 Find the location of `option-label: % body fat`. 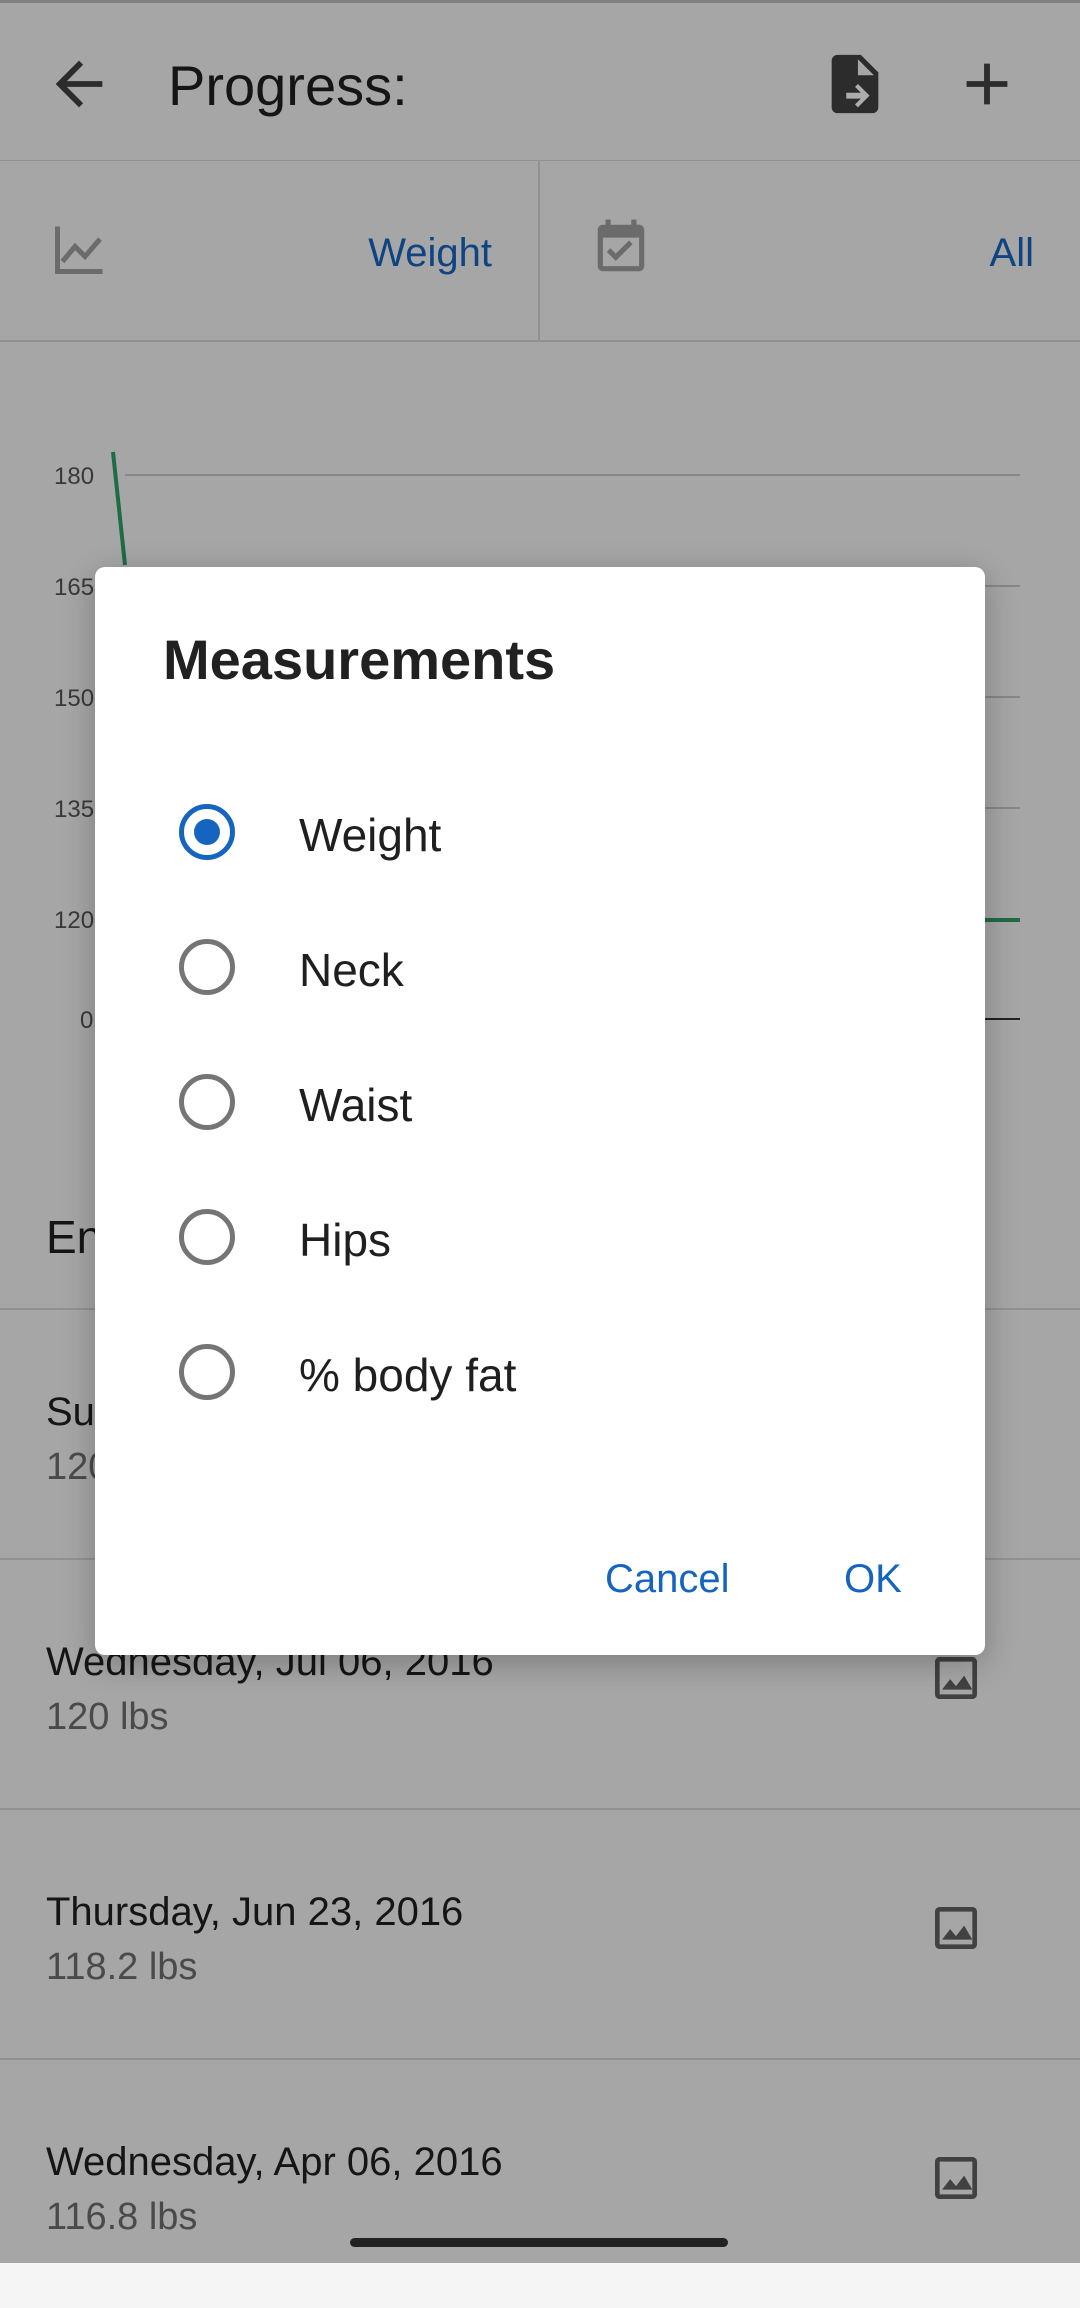

option-label: % body fat is located at coordinates (408, 1375).